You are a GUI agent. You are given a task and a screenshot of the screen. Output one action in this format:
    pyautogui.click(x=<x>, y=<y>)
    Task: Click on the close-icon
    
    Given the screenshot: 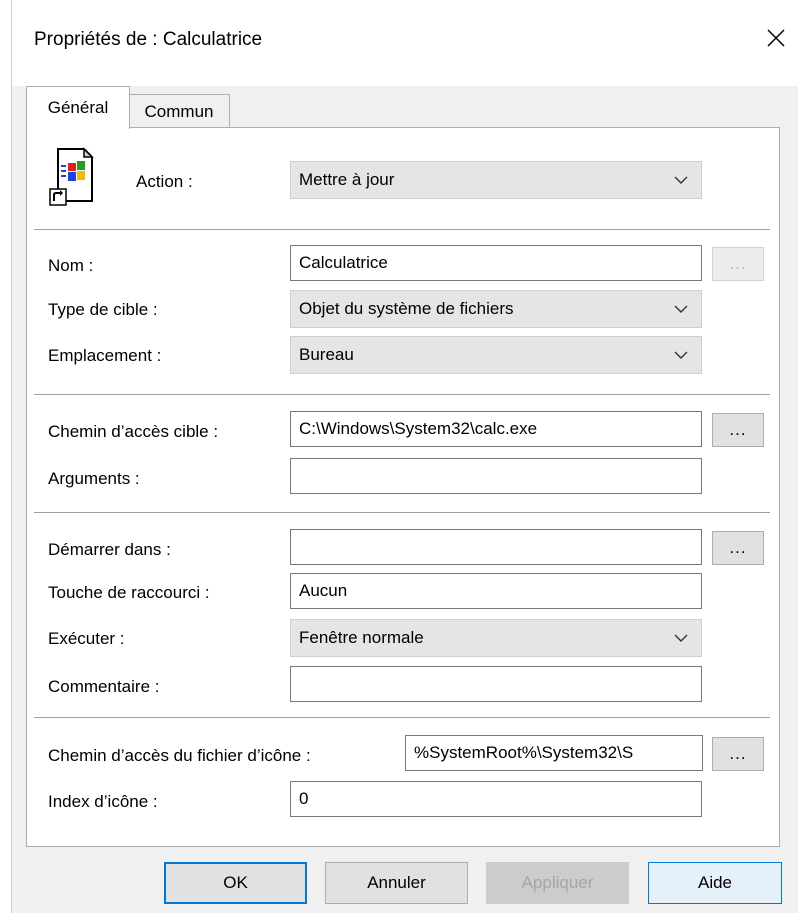 What is the action you would take?
    pyautogui.click(x=776, y=38)
    